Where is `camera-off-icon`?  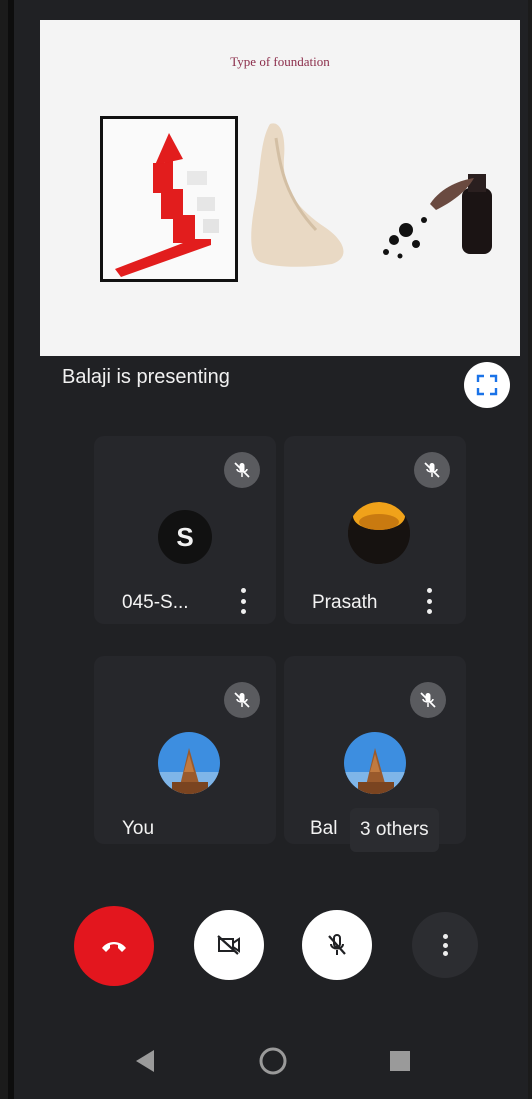
camera-off-icon is located at coordinates (228, 945).